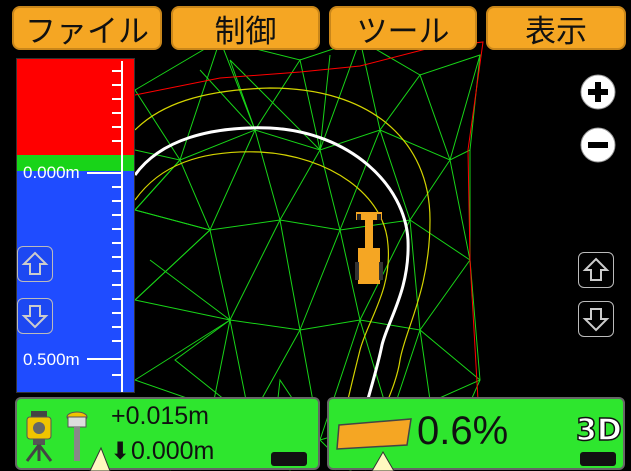 The height and width of the screenshot is (471, 631). I want to click on elevation-down-button, so click(35, 316).